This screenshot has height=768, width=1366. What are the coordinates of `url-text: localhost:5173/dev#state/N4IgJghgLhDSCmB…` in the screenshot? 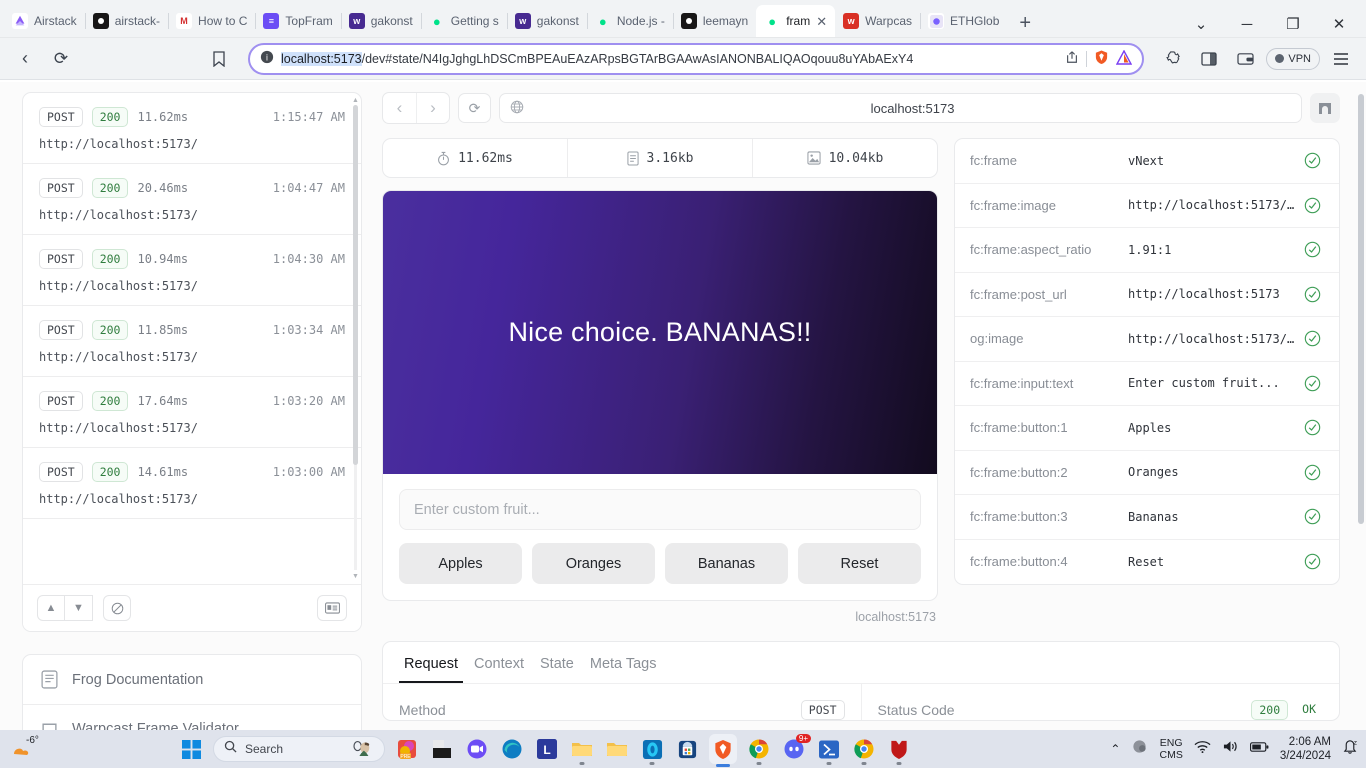 It's located at (669, 58).